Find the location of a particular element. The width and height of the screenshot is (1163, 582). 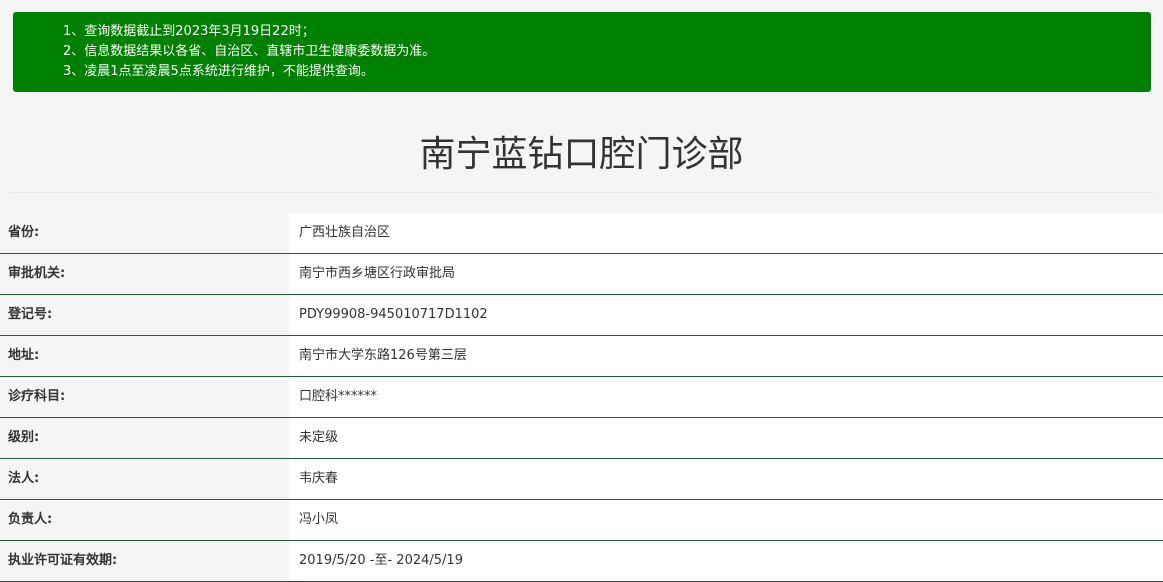

notice-line-1: 1、查询数据截止到2023年3月19日22时； is located at coordinates (189, 31).